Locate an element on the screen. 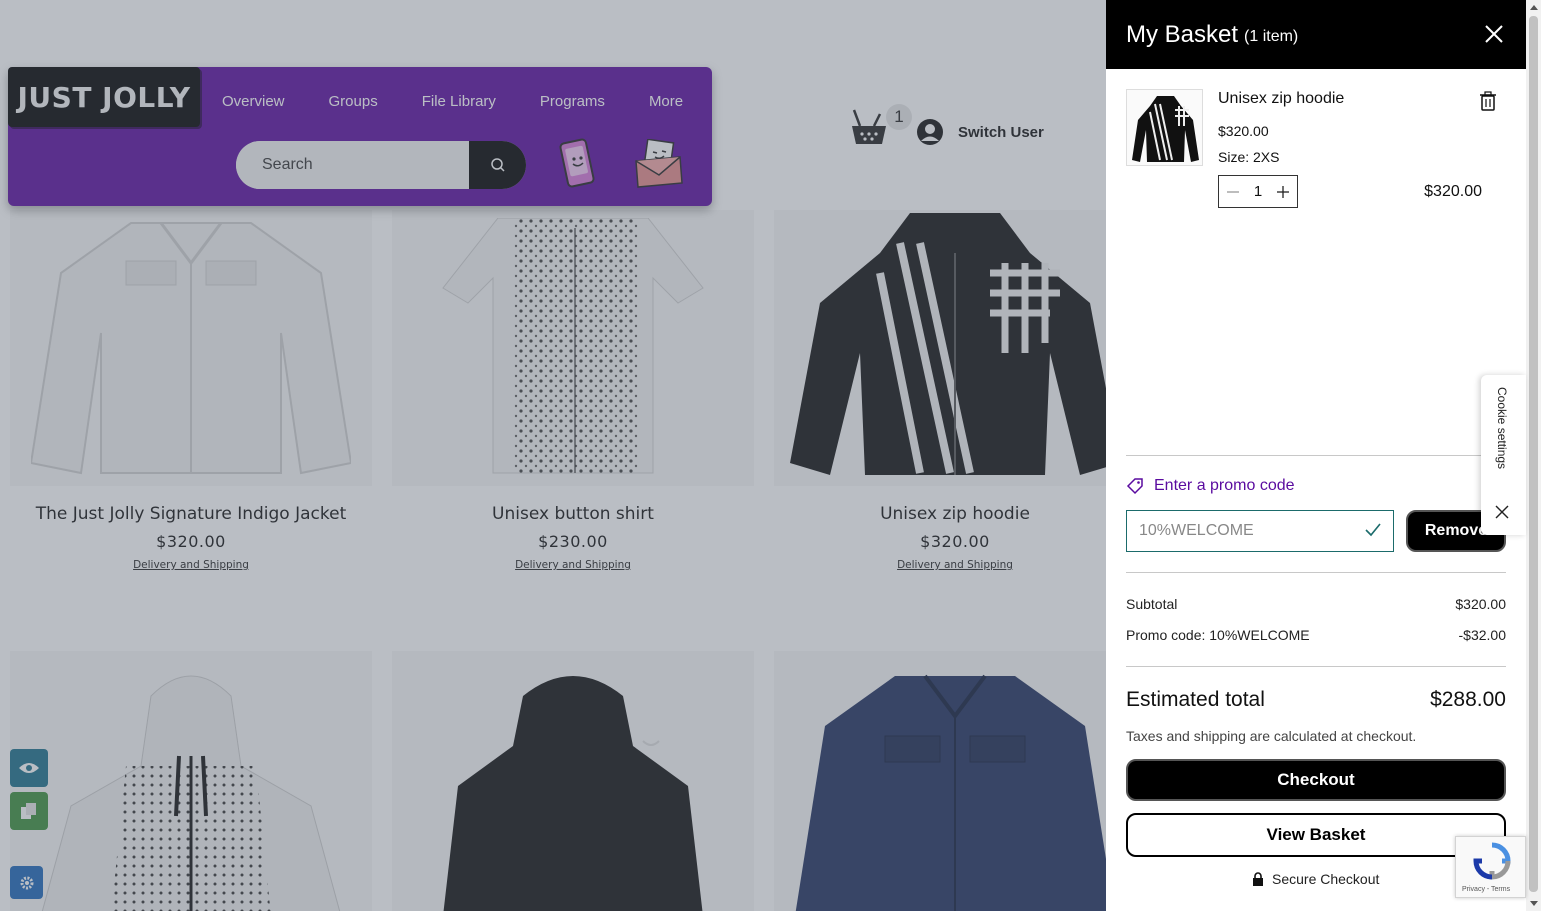 The width and height of the screenshot is (1541, 911). quantity-value: 1 is located at coordinates (1258, 191).